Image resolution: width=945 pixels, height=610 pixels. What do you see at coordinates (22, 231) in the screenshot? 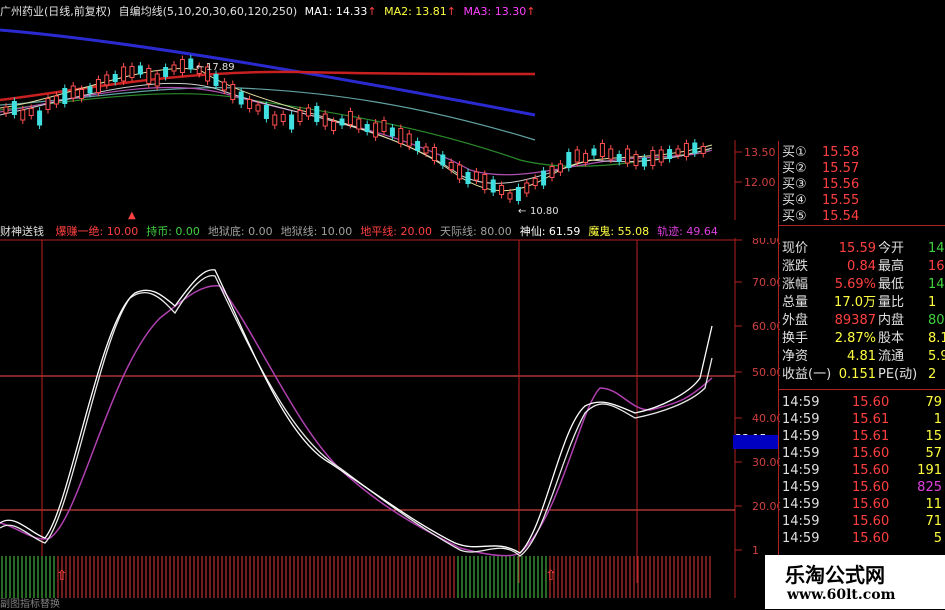
I see `indicator-name: 财神送钱` at bounding box center [22, 231].